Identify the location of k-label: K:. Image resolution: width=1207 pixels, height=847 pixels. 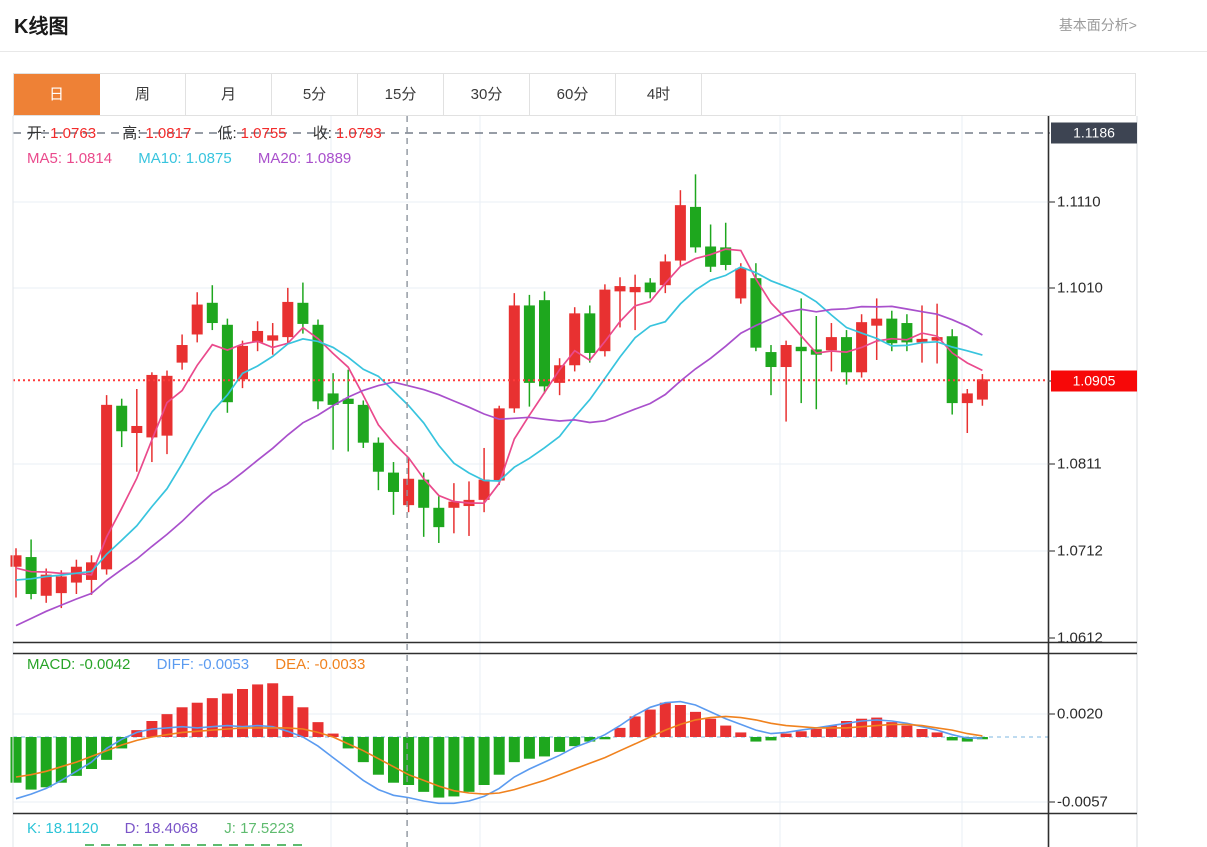
(34, 828).